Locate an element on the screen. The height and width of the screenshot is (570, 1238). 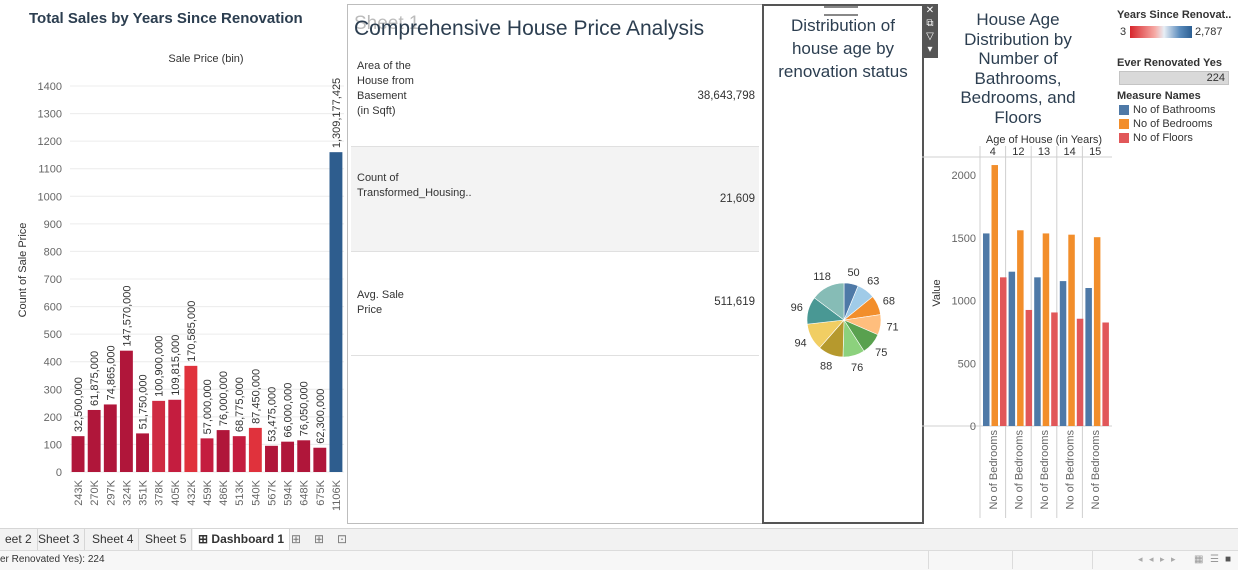
tab-dashboard-1-label: Dashboard 1 is located at coordinates (248, 539).